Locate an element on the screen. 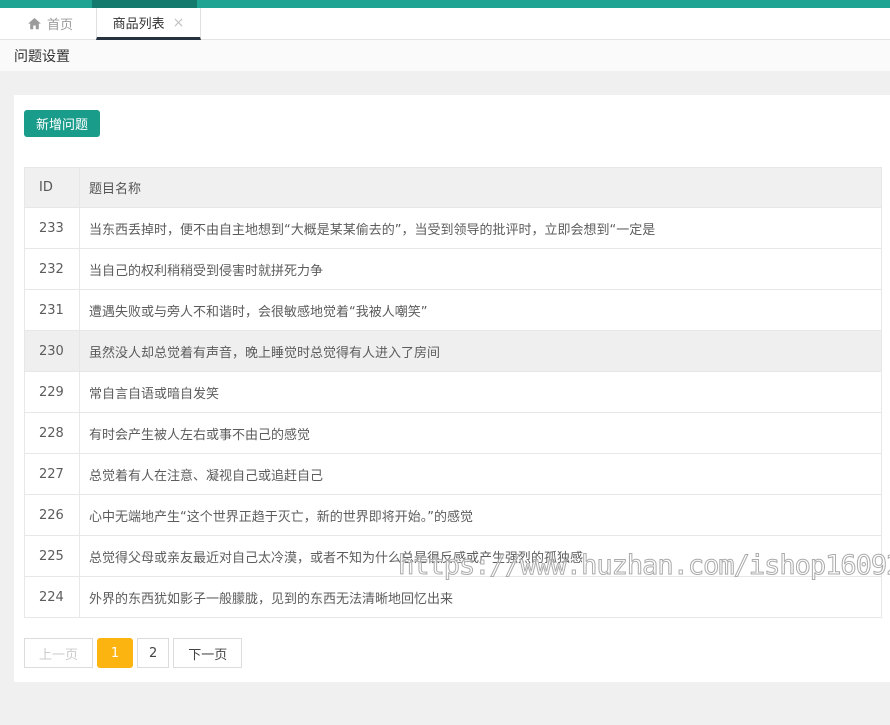 This screenshot has width=890, height=725. table-row: 229 常自言自语或暗自发笑 is located at coordinates (453, 392).